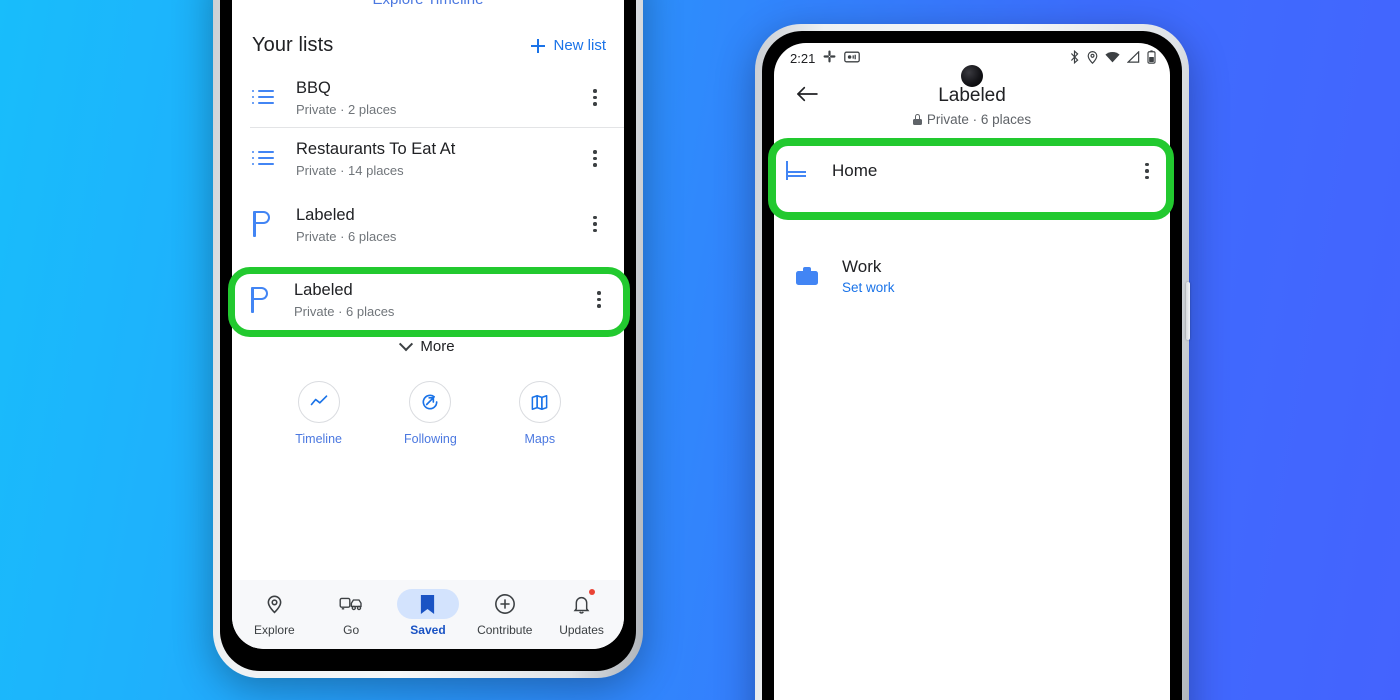 Image resolution: width=1400 pixels, height=700 pixels. Describe the element at coordinates (972, 276) in the screenshot. I see `place-item-work: Work Set work` at that location.